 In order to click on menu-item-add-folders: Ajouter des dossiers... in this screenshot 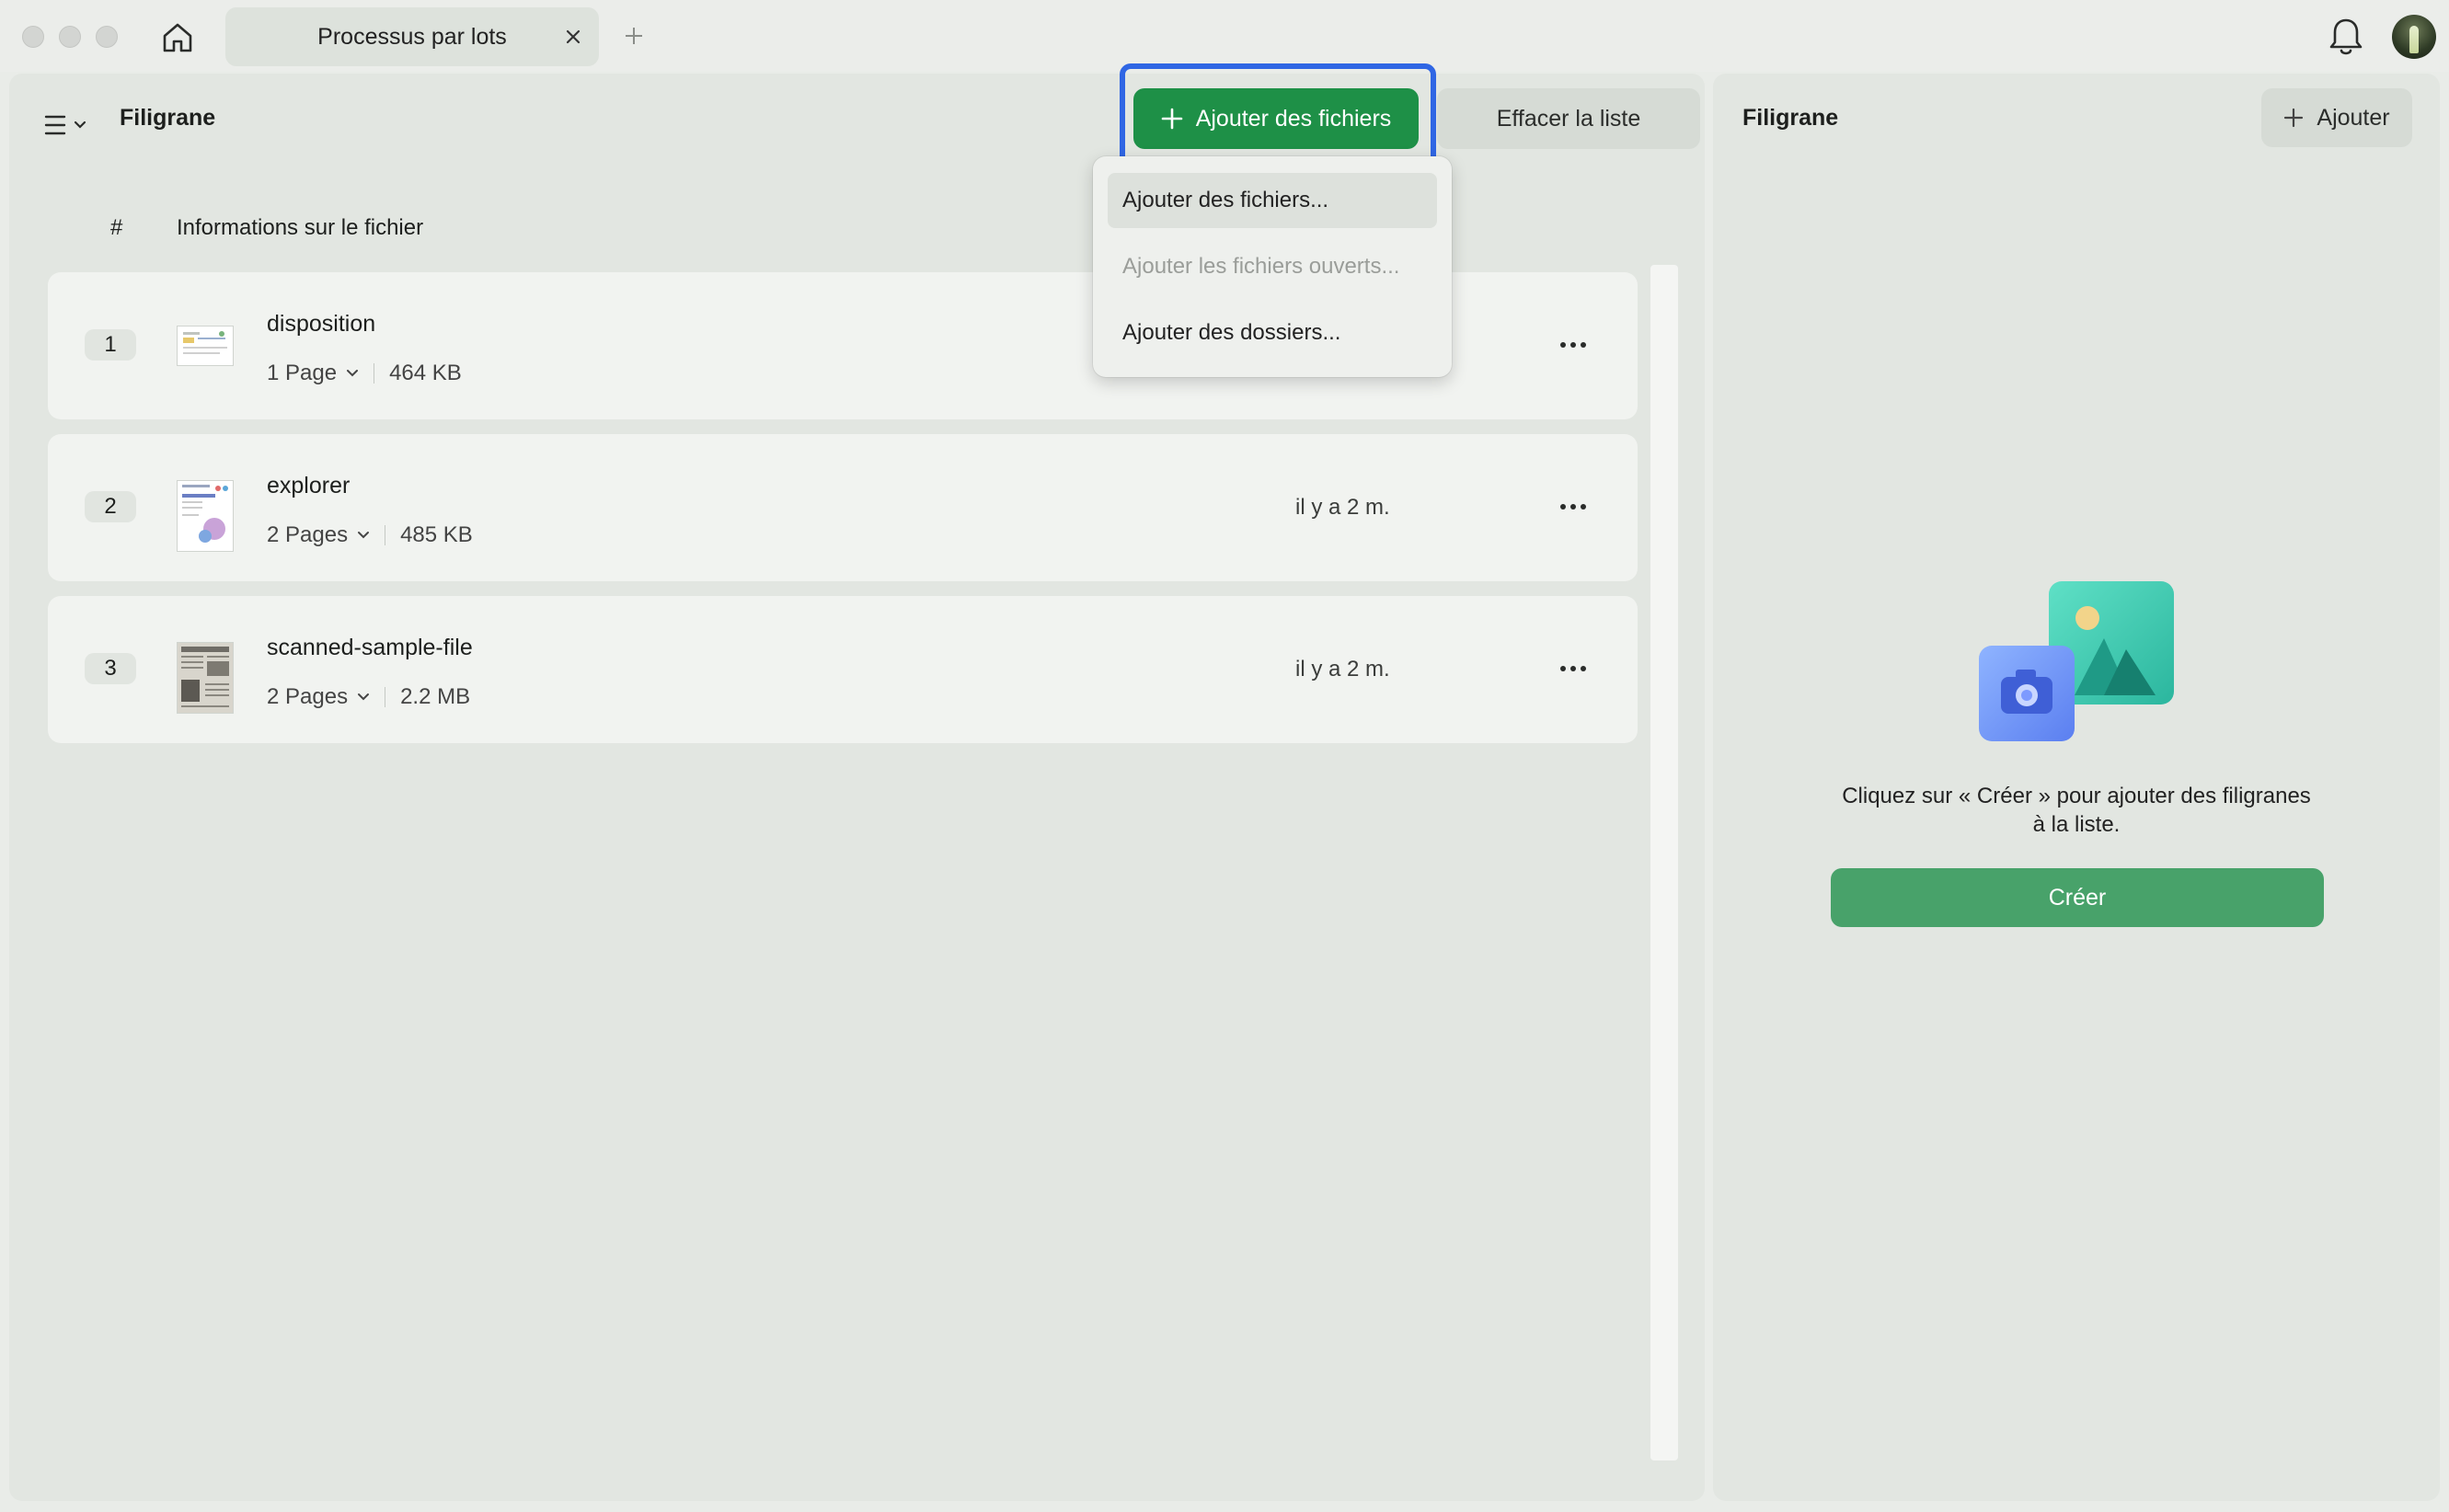, I will do `click(1272, 333)`.